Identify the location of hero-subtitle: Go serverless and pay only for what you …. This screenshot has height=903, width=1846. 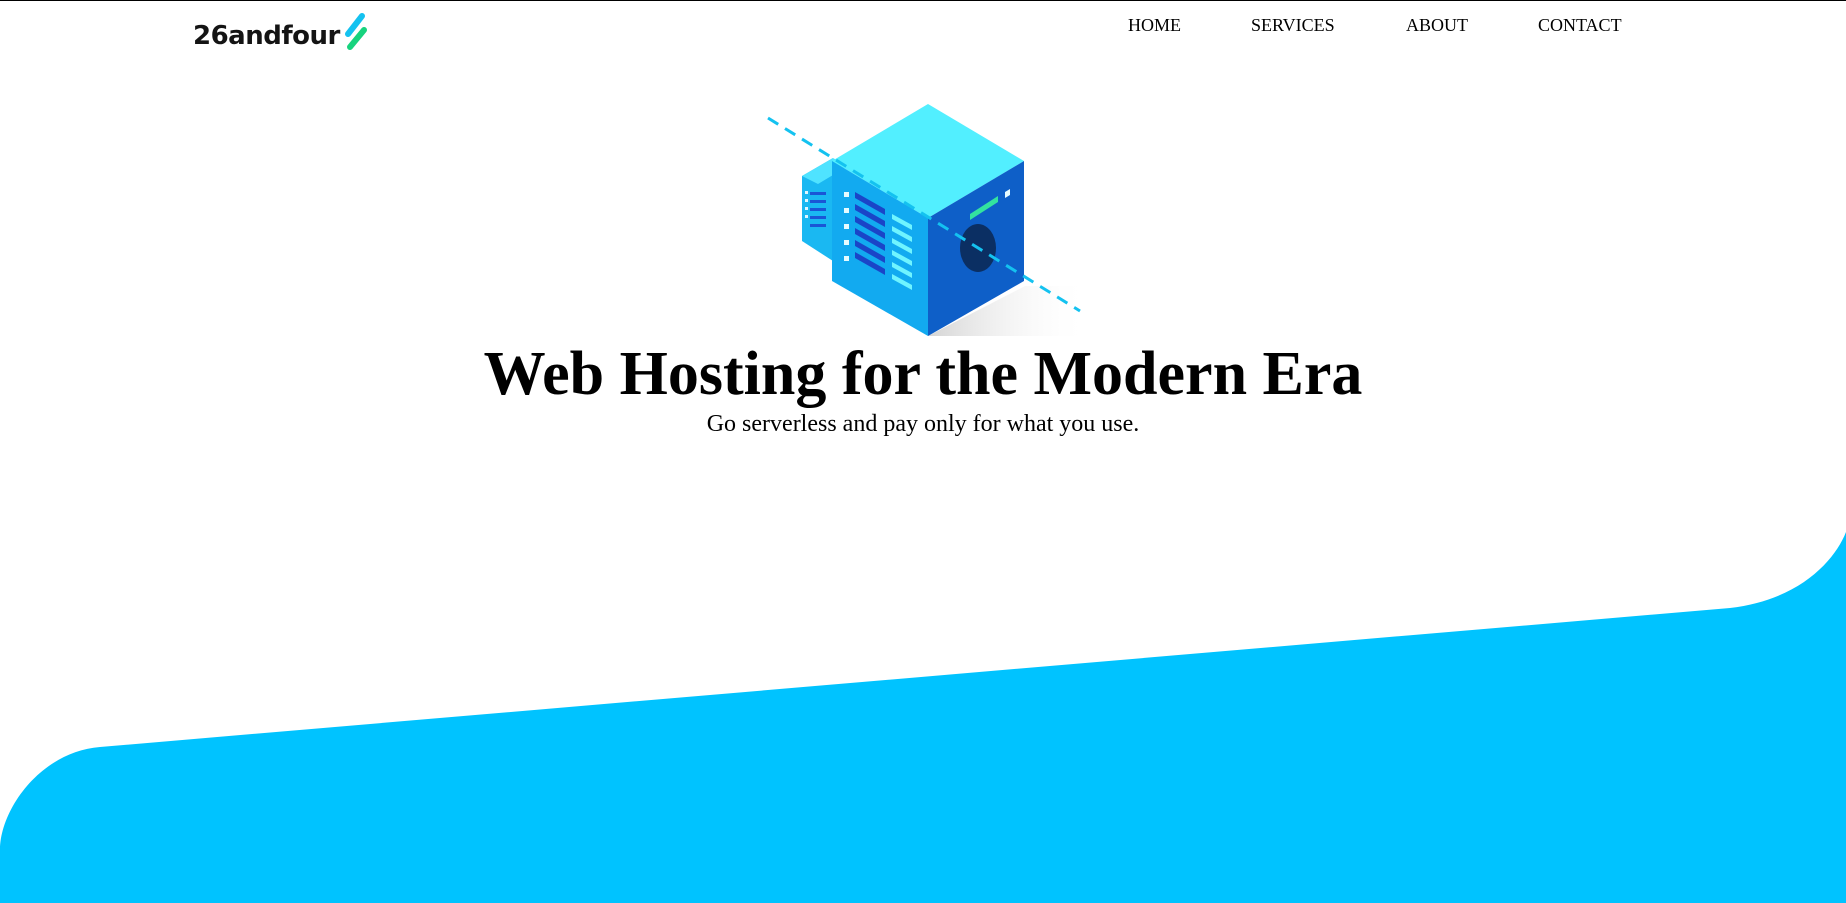
(923, 424).